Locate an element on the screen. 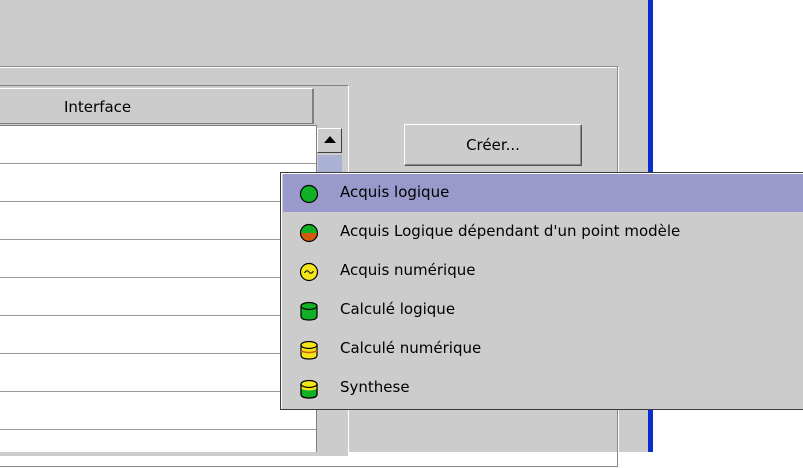 The width and height of the screenshot is (803, 468). menu-item-label: Acquis numérique is located at coordinates (408, 270).